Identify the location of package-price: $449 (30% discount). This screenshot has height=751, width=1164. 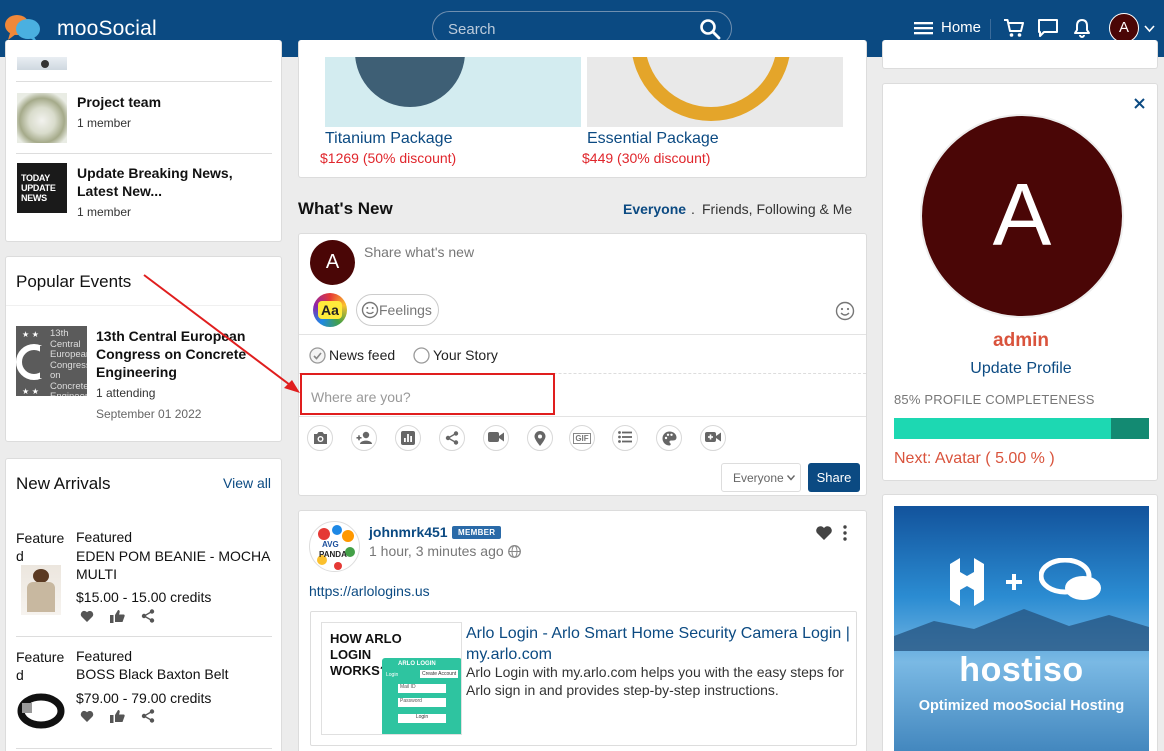
(646, 158).